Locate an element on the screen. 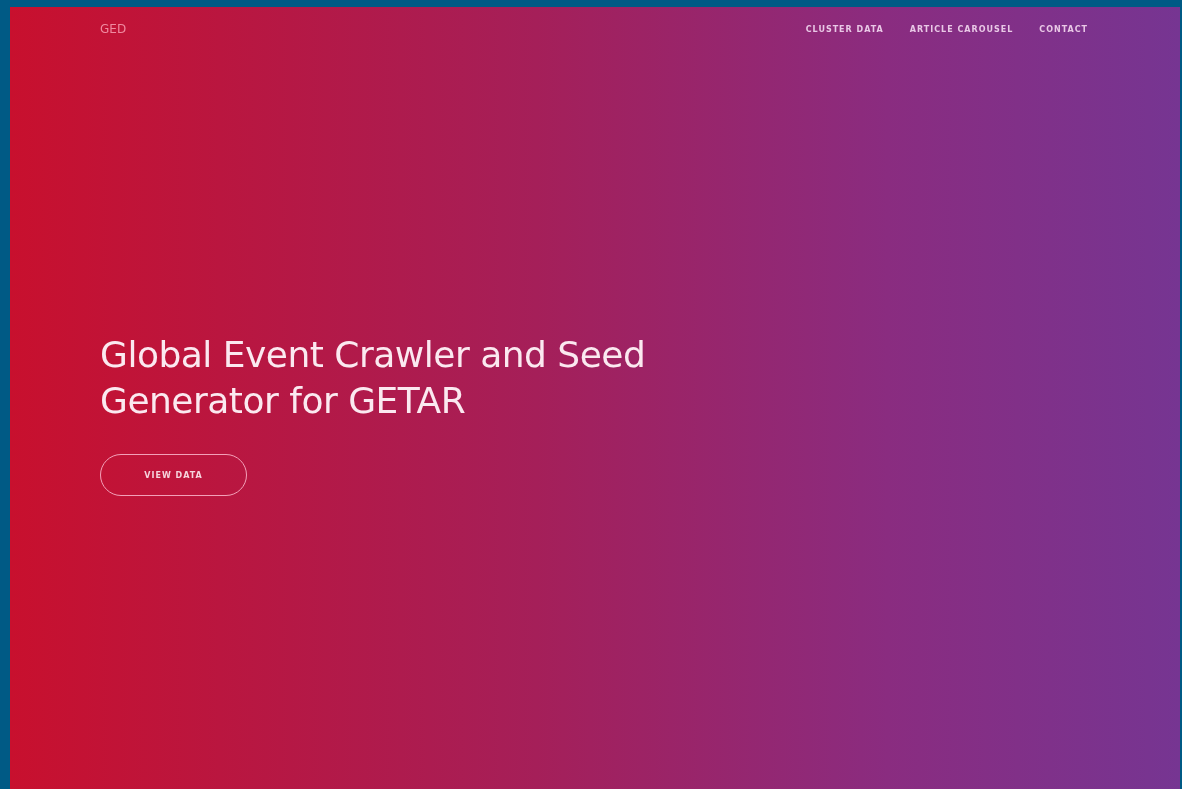 The width and height of the screenshot is (1182, 789). nav-link: CONTACT is located at coordinates (1063, 29).